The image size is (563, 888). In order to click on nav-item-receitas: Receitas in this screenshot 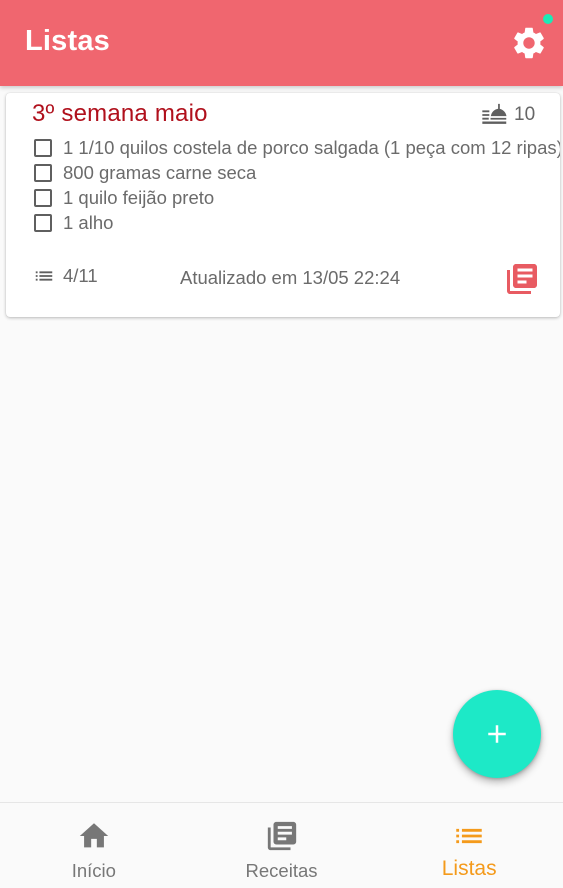, I will do `click(282, 845)`.